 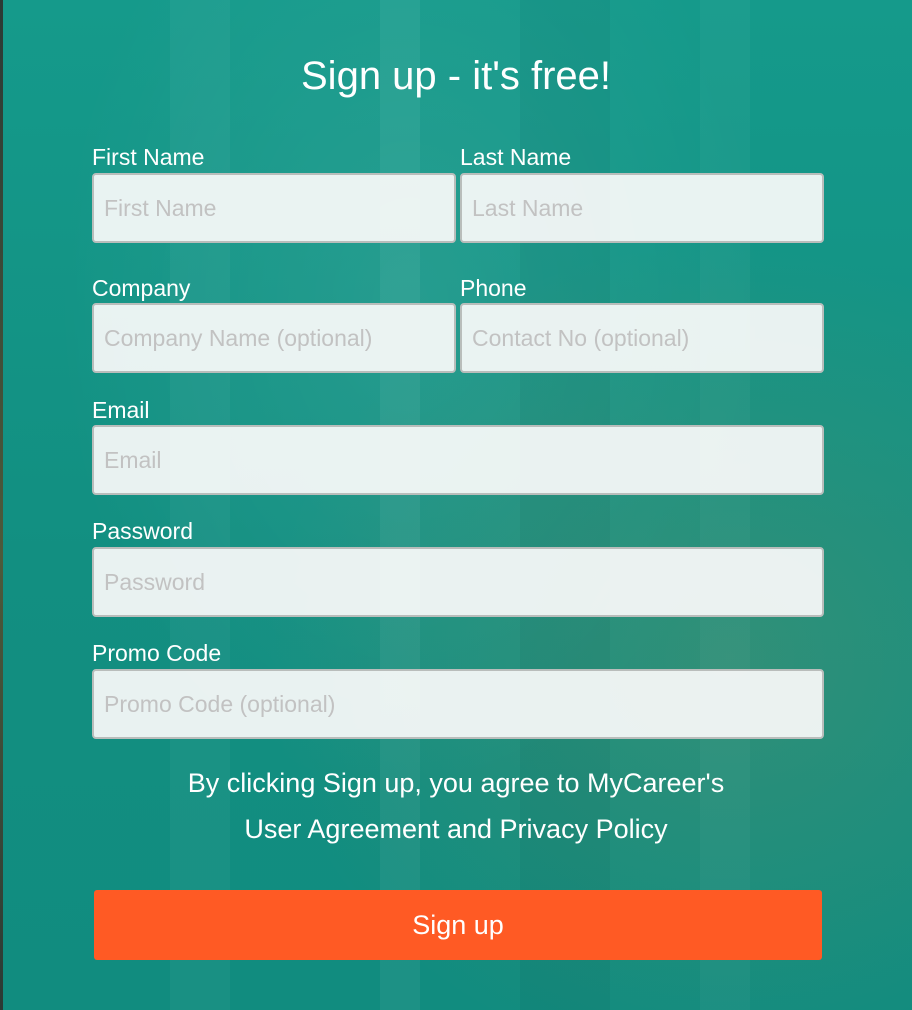 I want to click on company-input, so click(x=274, y=338).